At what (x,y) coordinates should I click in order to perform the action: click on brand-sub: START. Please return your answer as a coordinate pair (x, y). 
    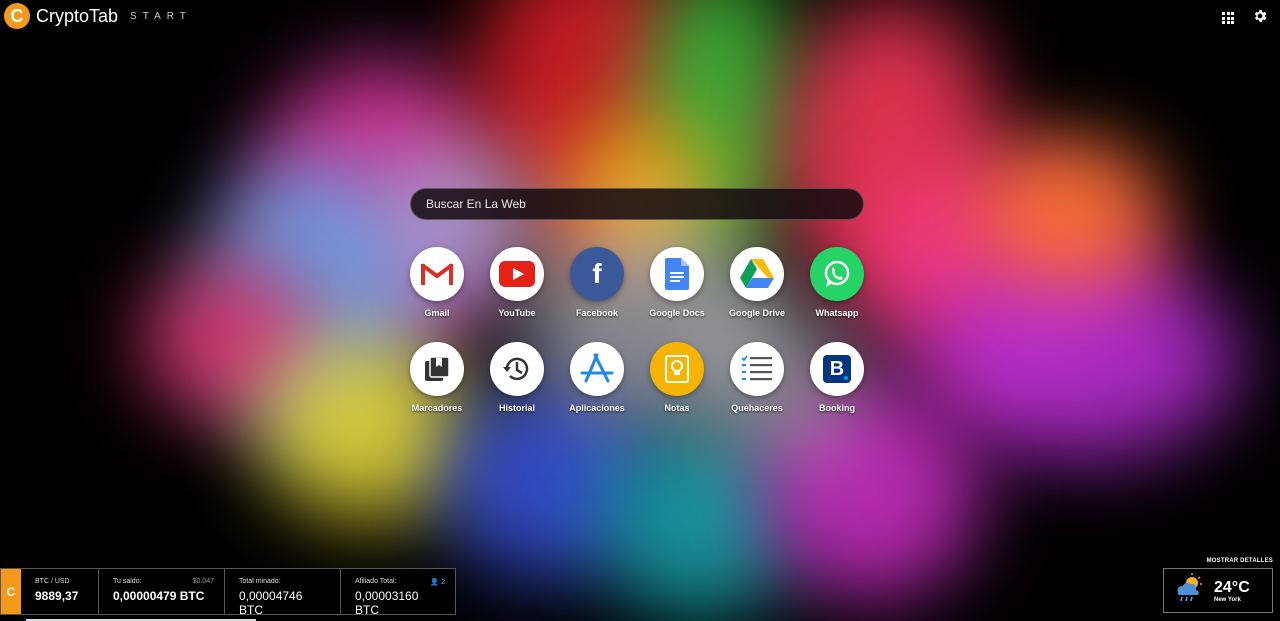
    Looking at the image, I should click on (161, 16).